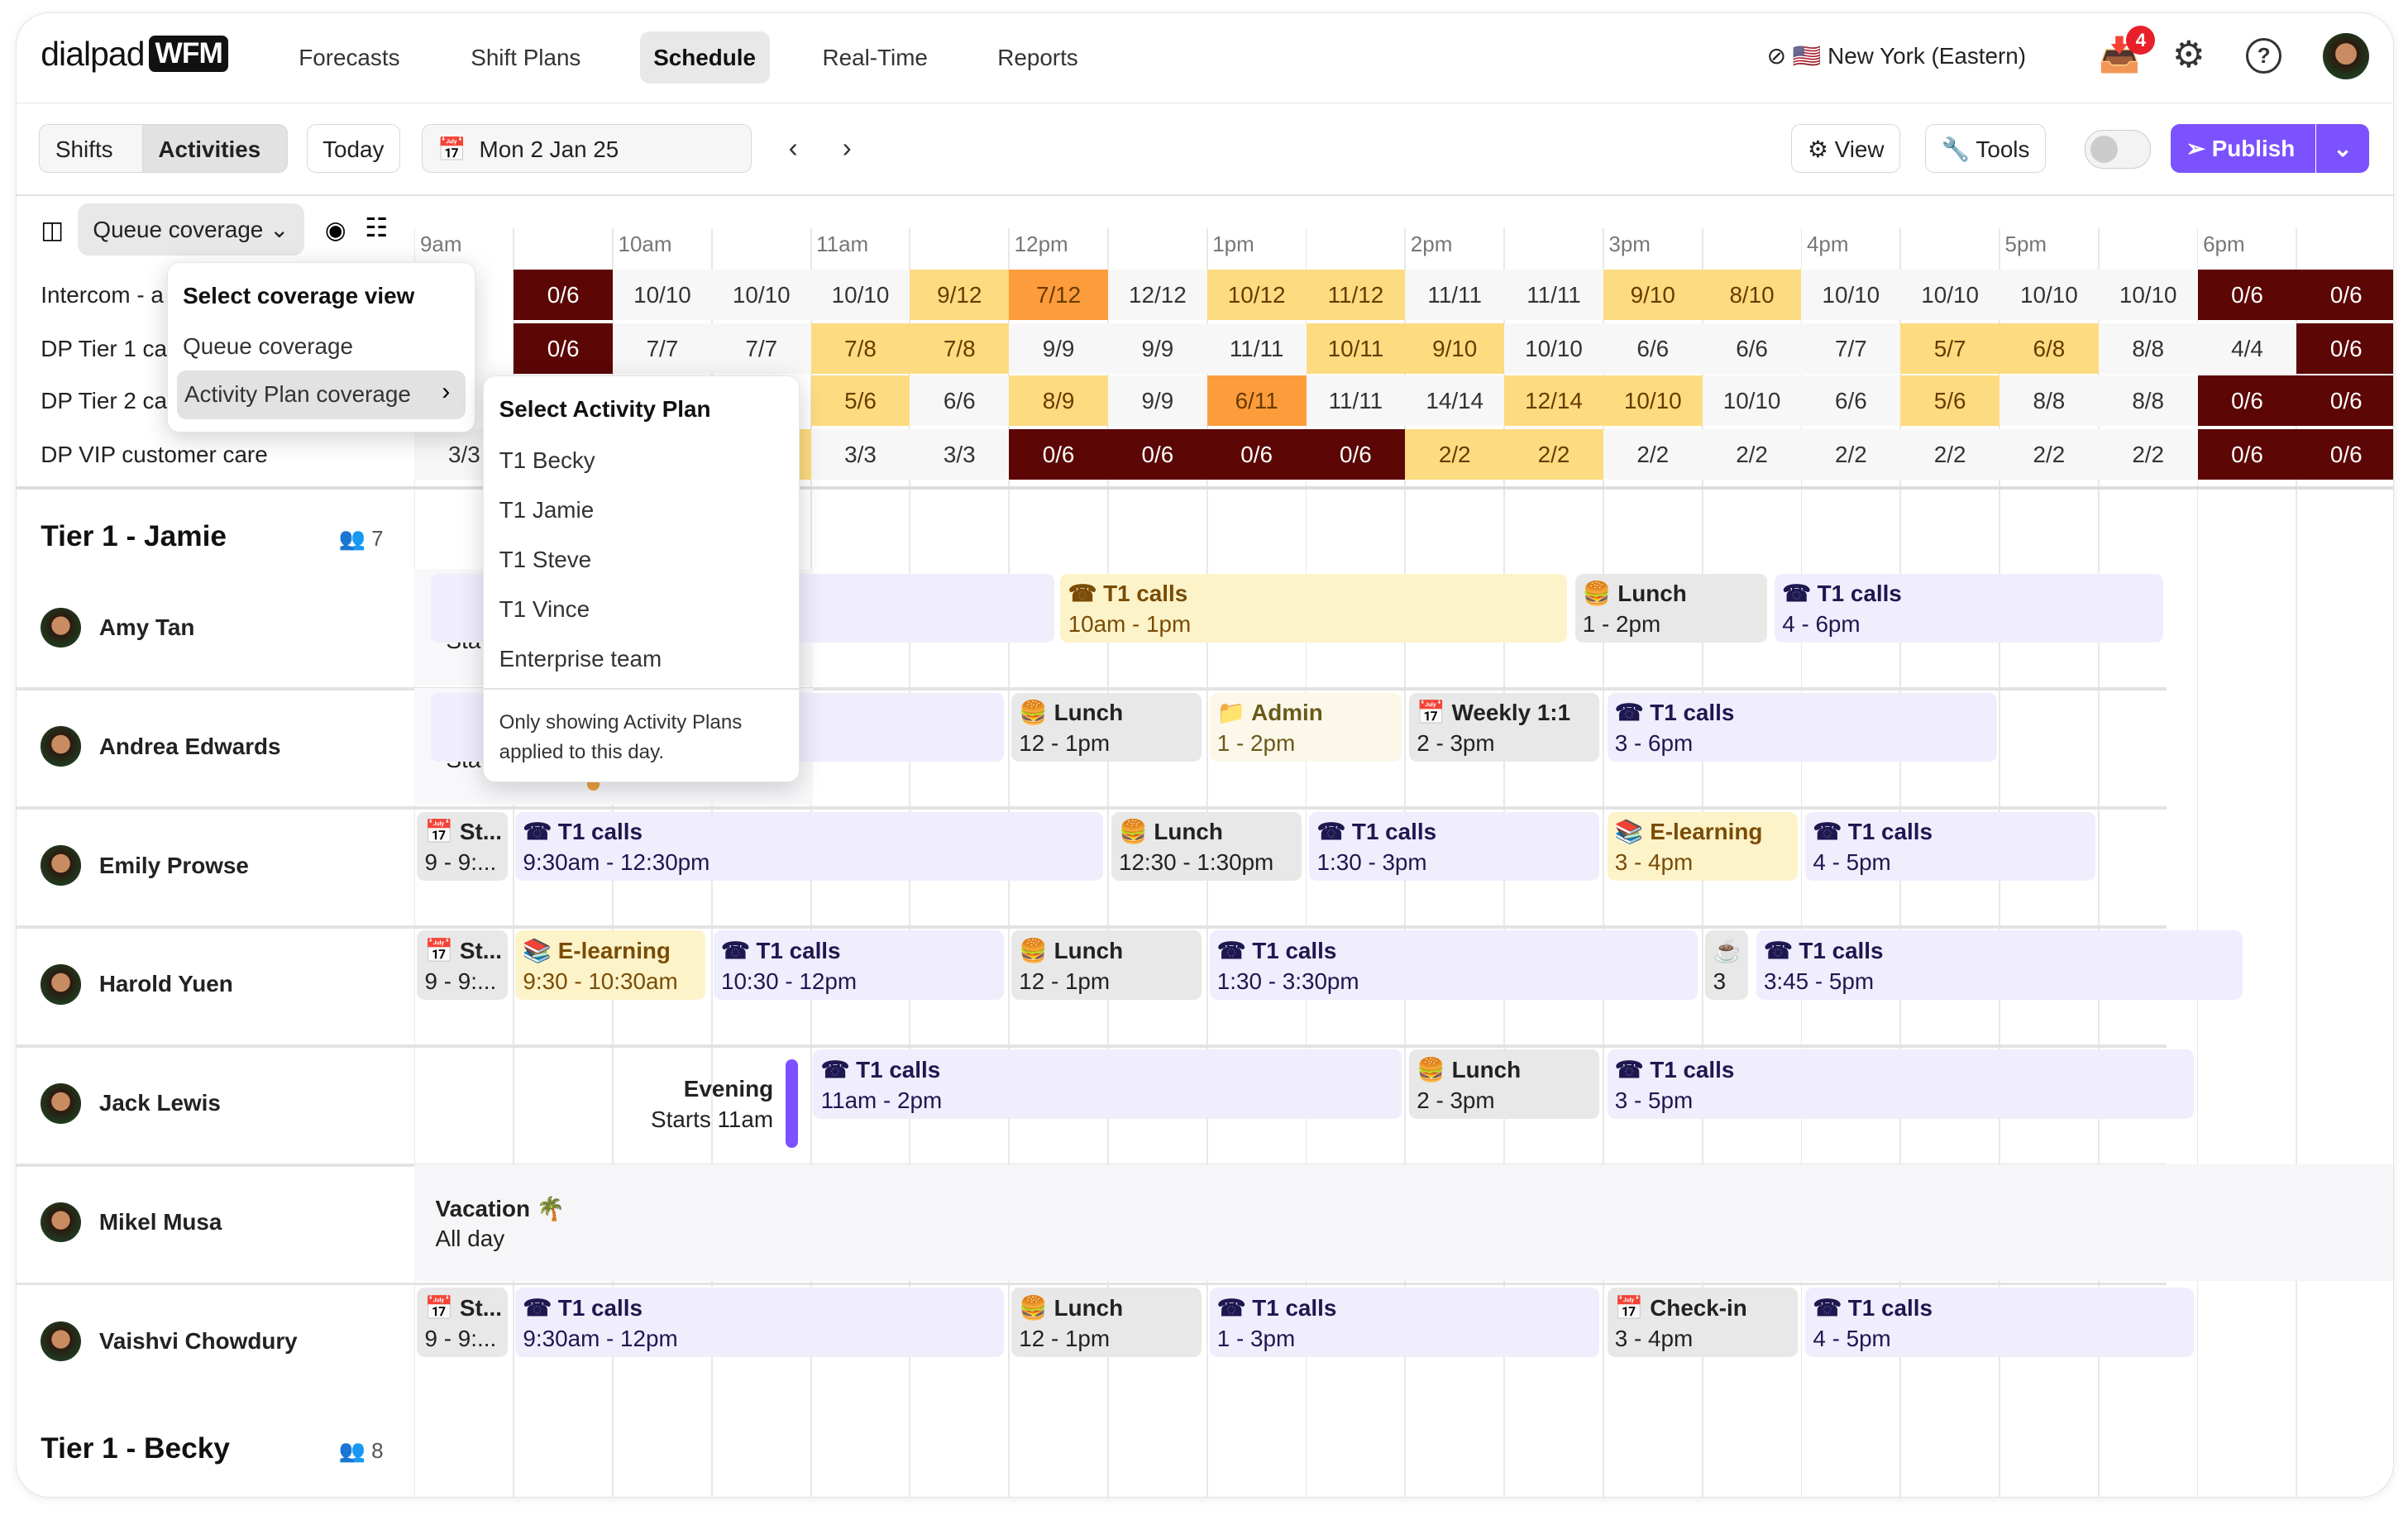  I want to click on activity-block: 📚 E-learning 3 - 4pm, so click(1702, 846).